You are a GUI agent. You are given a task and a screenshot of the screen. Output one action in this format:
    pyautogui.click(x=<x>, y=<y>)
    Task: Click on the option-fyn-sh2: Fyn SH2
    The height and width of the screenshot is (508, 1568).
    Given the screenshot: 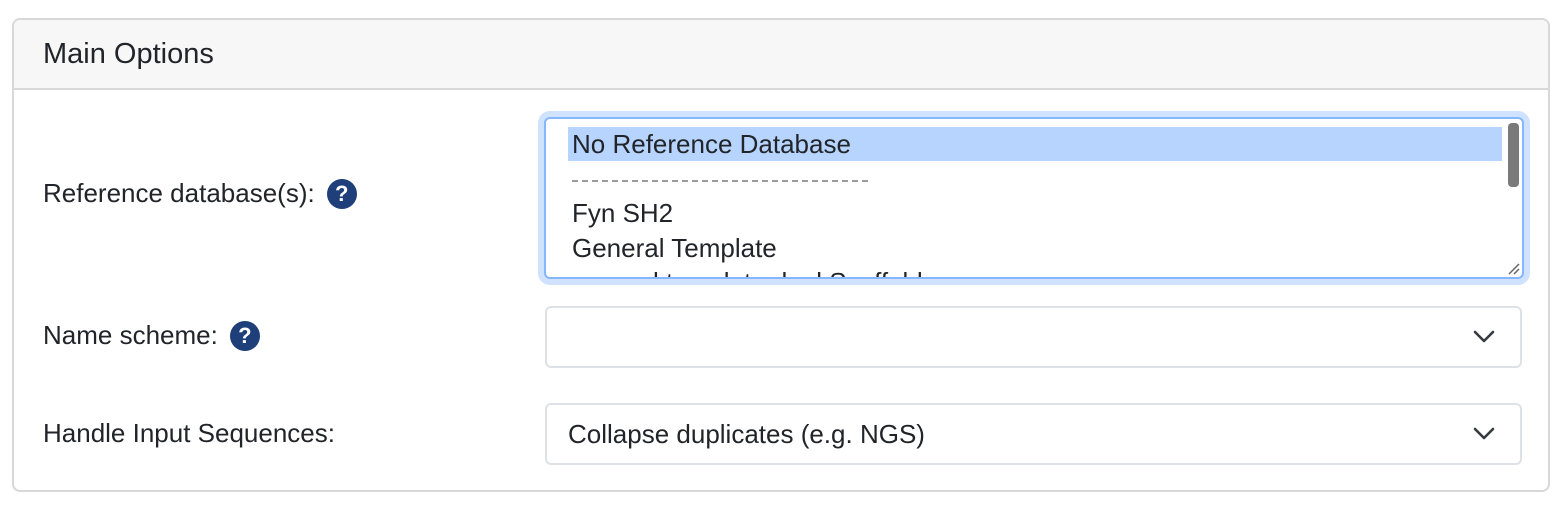 What is the action you would take?
    pyautogui.click(x=1035, y=213)
    